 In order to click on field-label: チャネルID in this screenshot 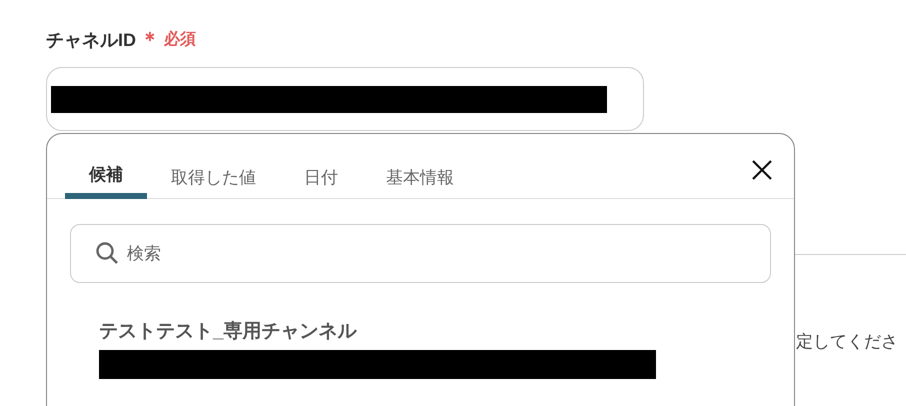, I will do `click(91, 40)`.